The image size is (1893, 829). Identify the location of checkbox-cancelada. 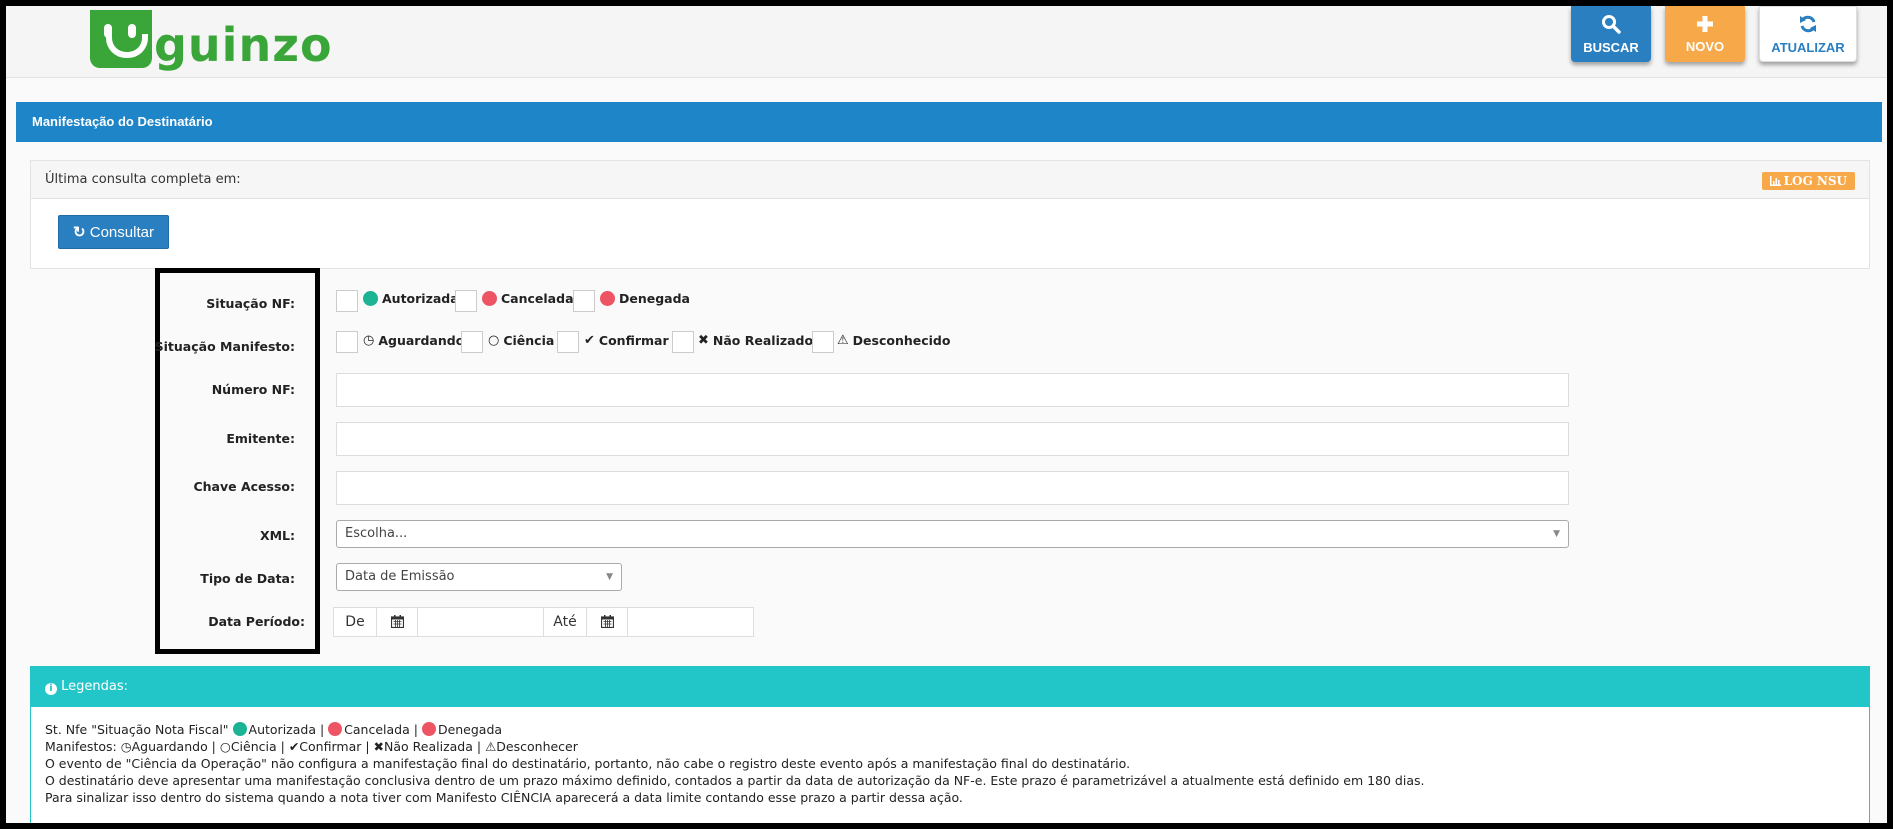
(466, 301).